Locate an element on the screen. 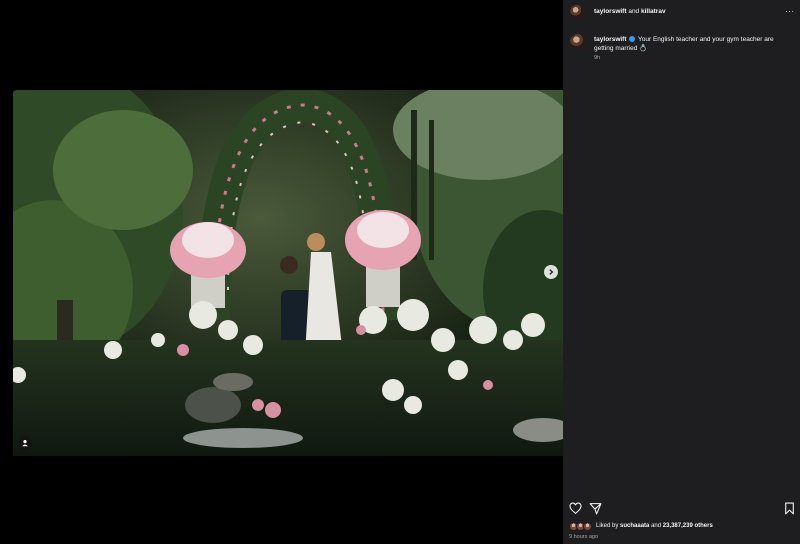  post-header: taylorswift and killatrav ··· is located at coordinates (681, 12).